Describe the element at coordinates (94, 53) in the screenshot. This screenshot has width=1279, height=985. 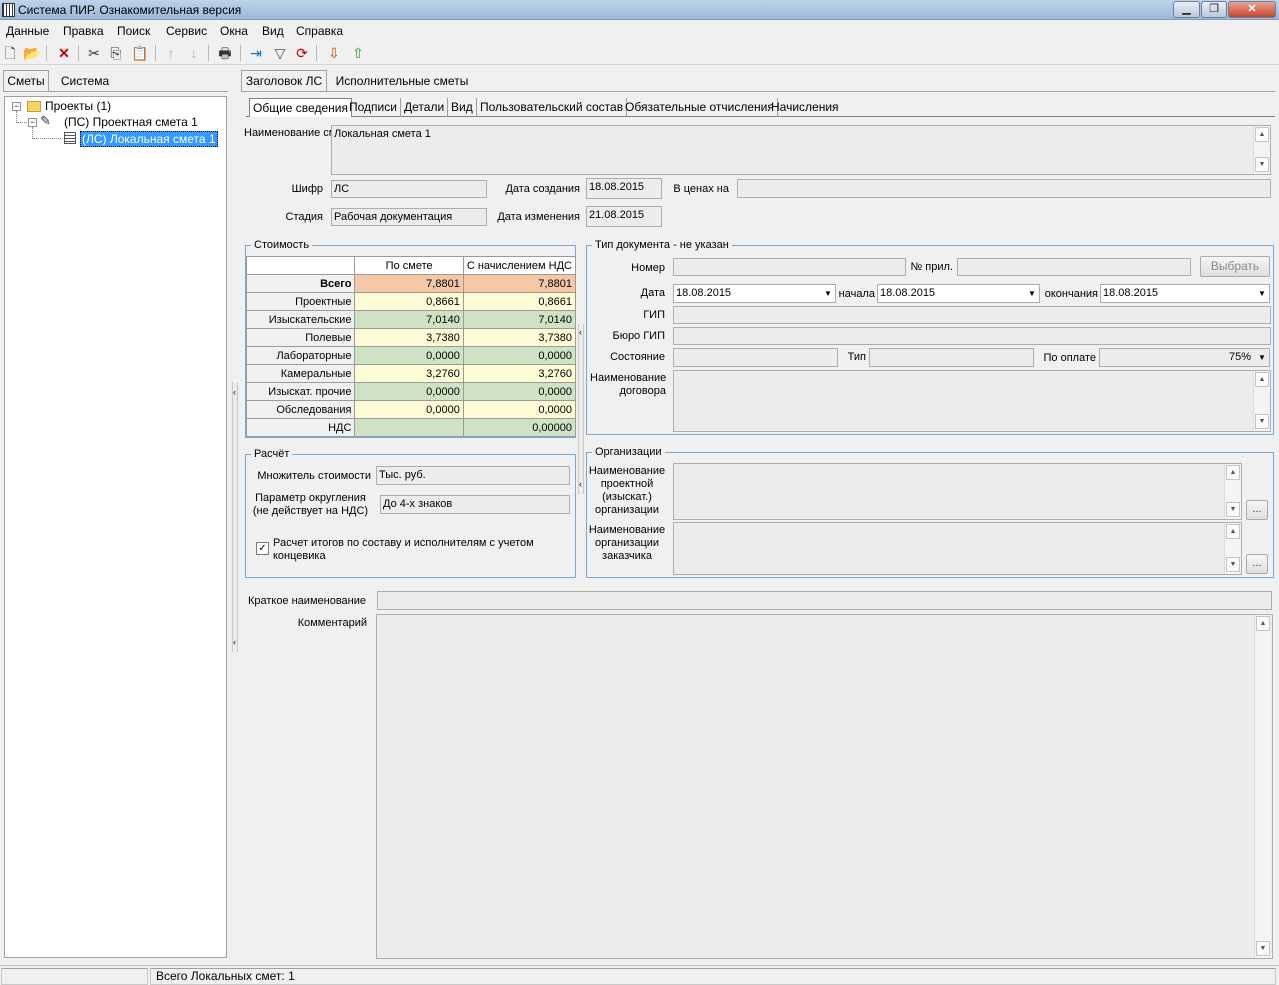
I see `cut-icon: ✂` at that location.